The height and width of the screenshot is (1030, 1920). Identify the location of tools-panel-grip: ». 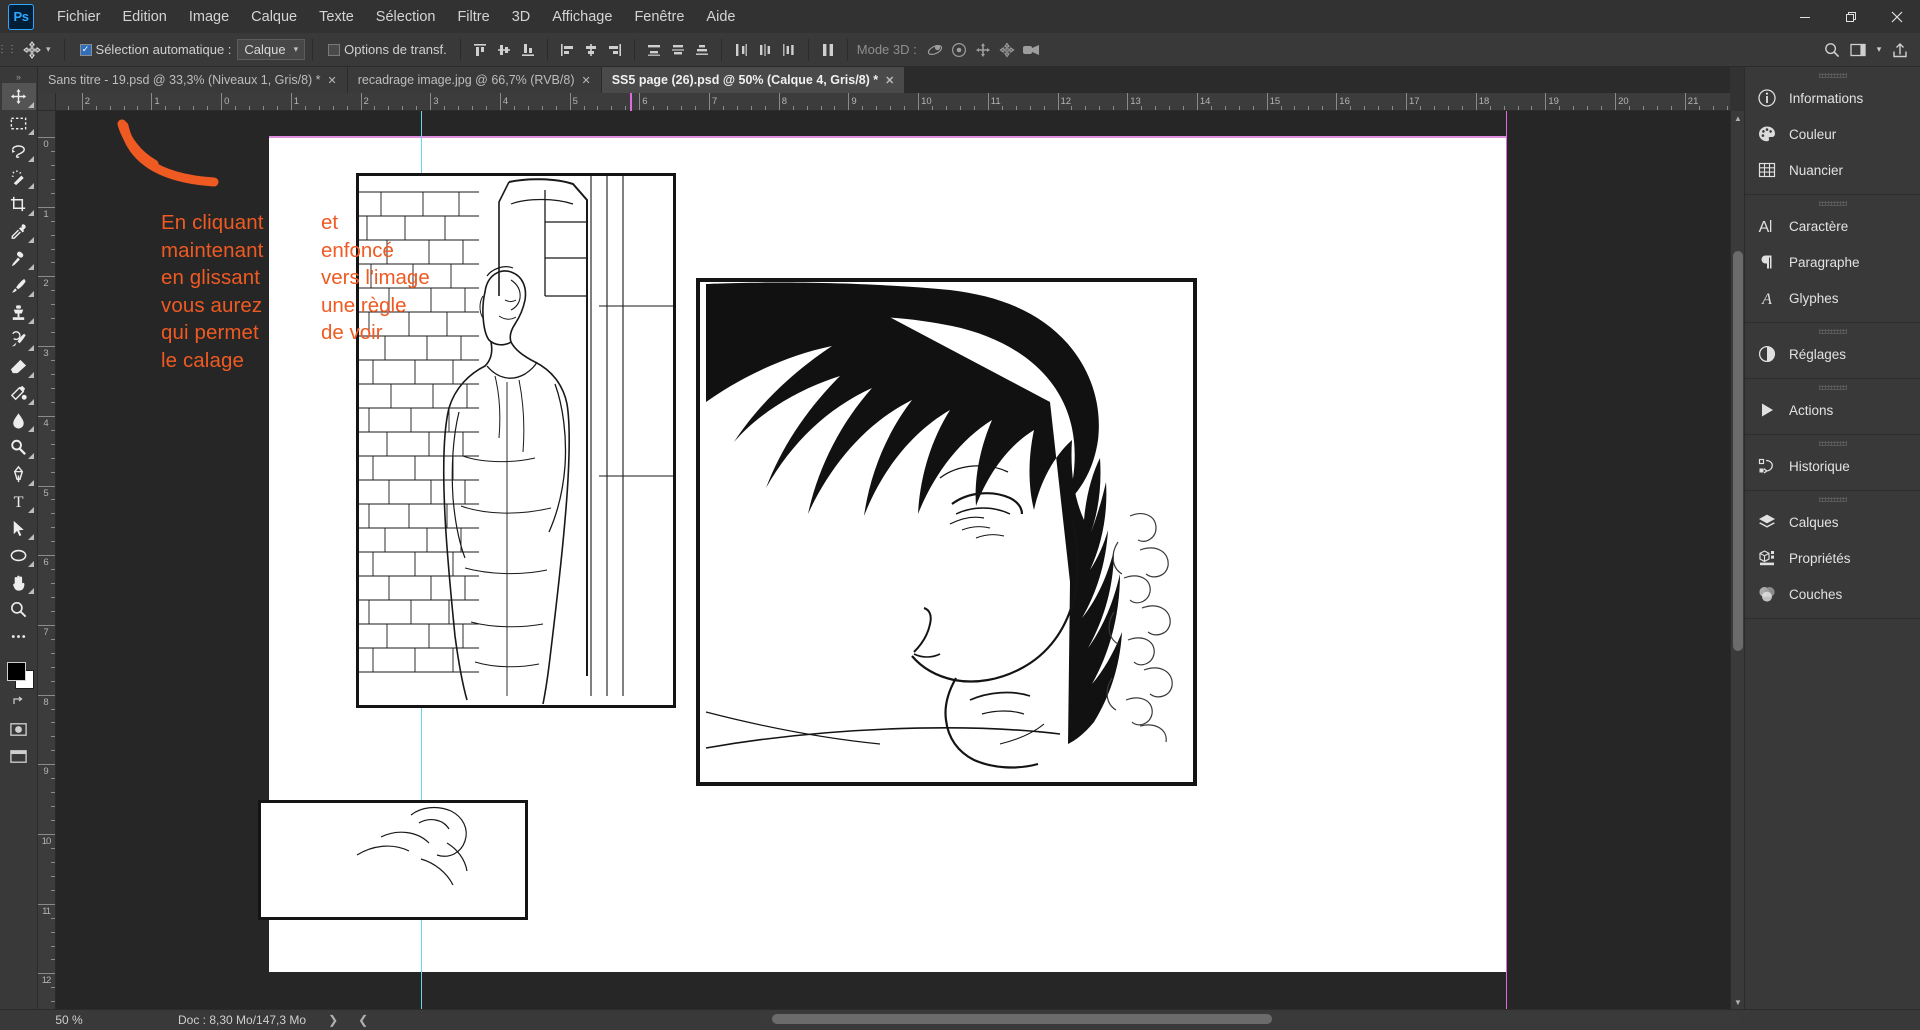
(19, 77).